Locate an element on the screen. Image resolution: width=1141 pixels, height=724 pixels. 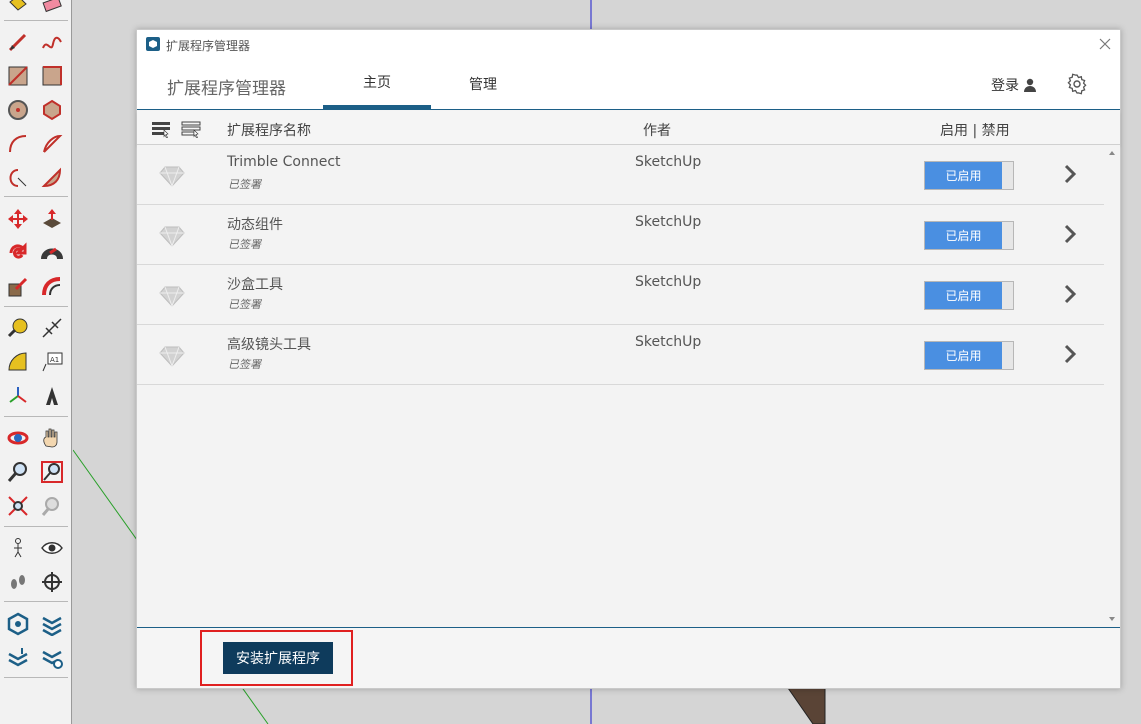
paint-bucket-icon is located at coordinates (18, 9).